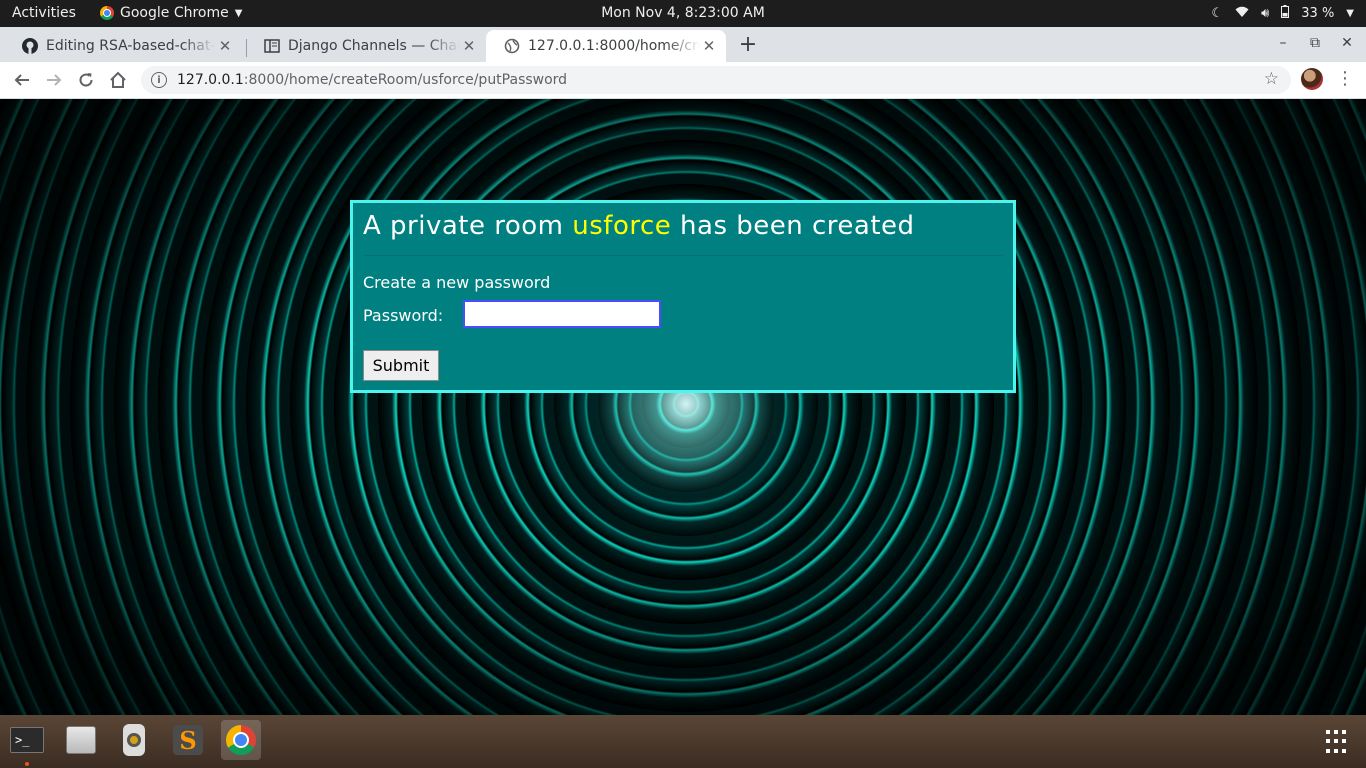 The image size is (1366, 768). Describe the element at coordinates (1338, 742) in the screenshot. I see `show-applications-icon` at that location.